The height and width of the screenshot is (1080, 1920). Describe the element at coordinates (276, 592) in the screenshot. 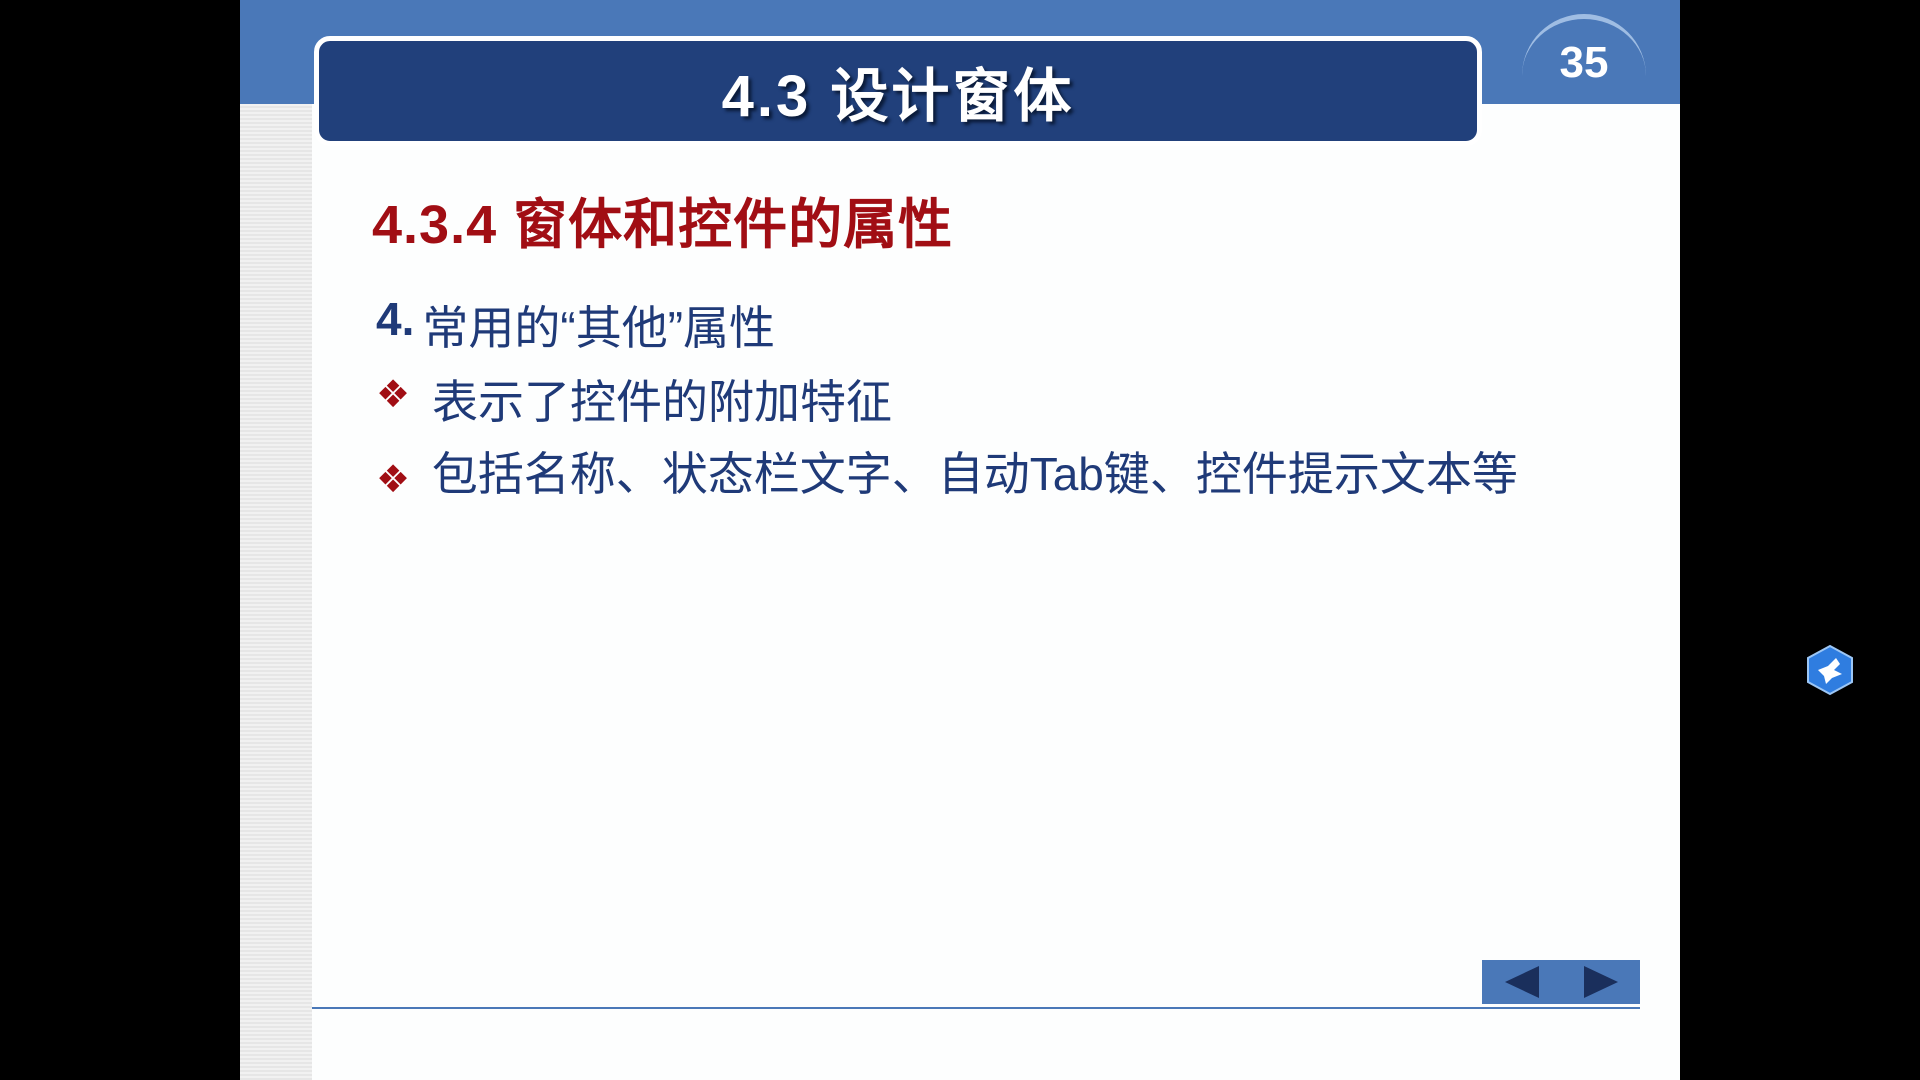

I see `left-decorative-strip` at that location.